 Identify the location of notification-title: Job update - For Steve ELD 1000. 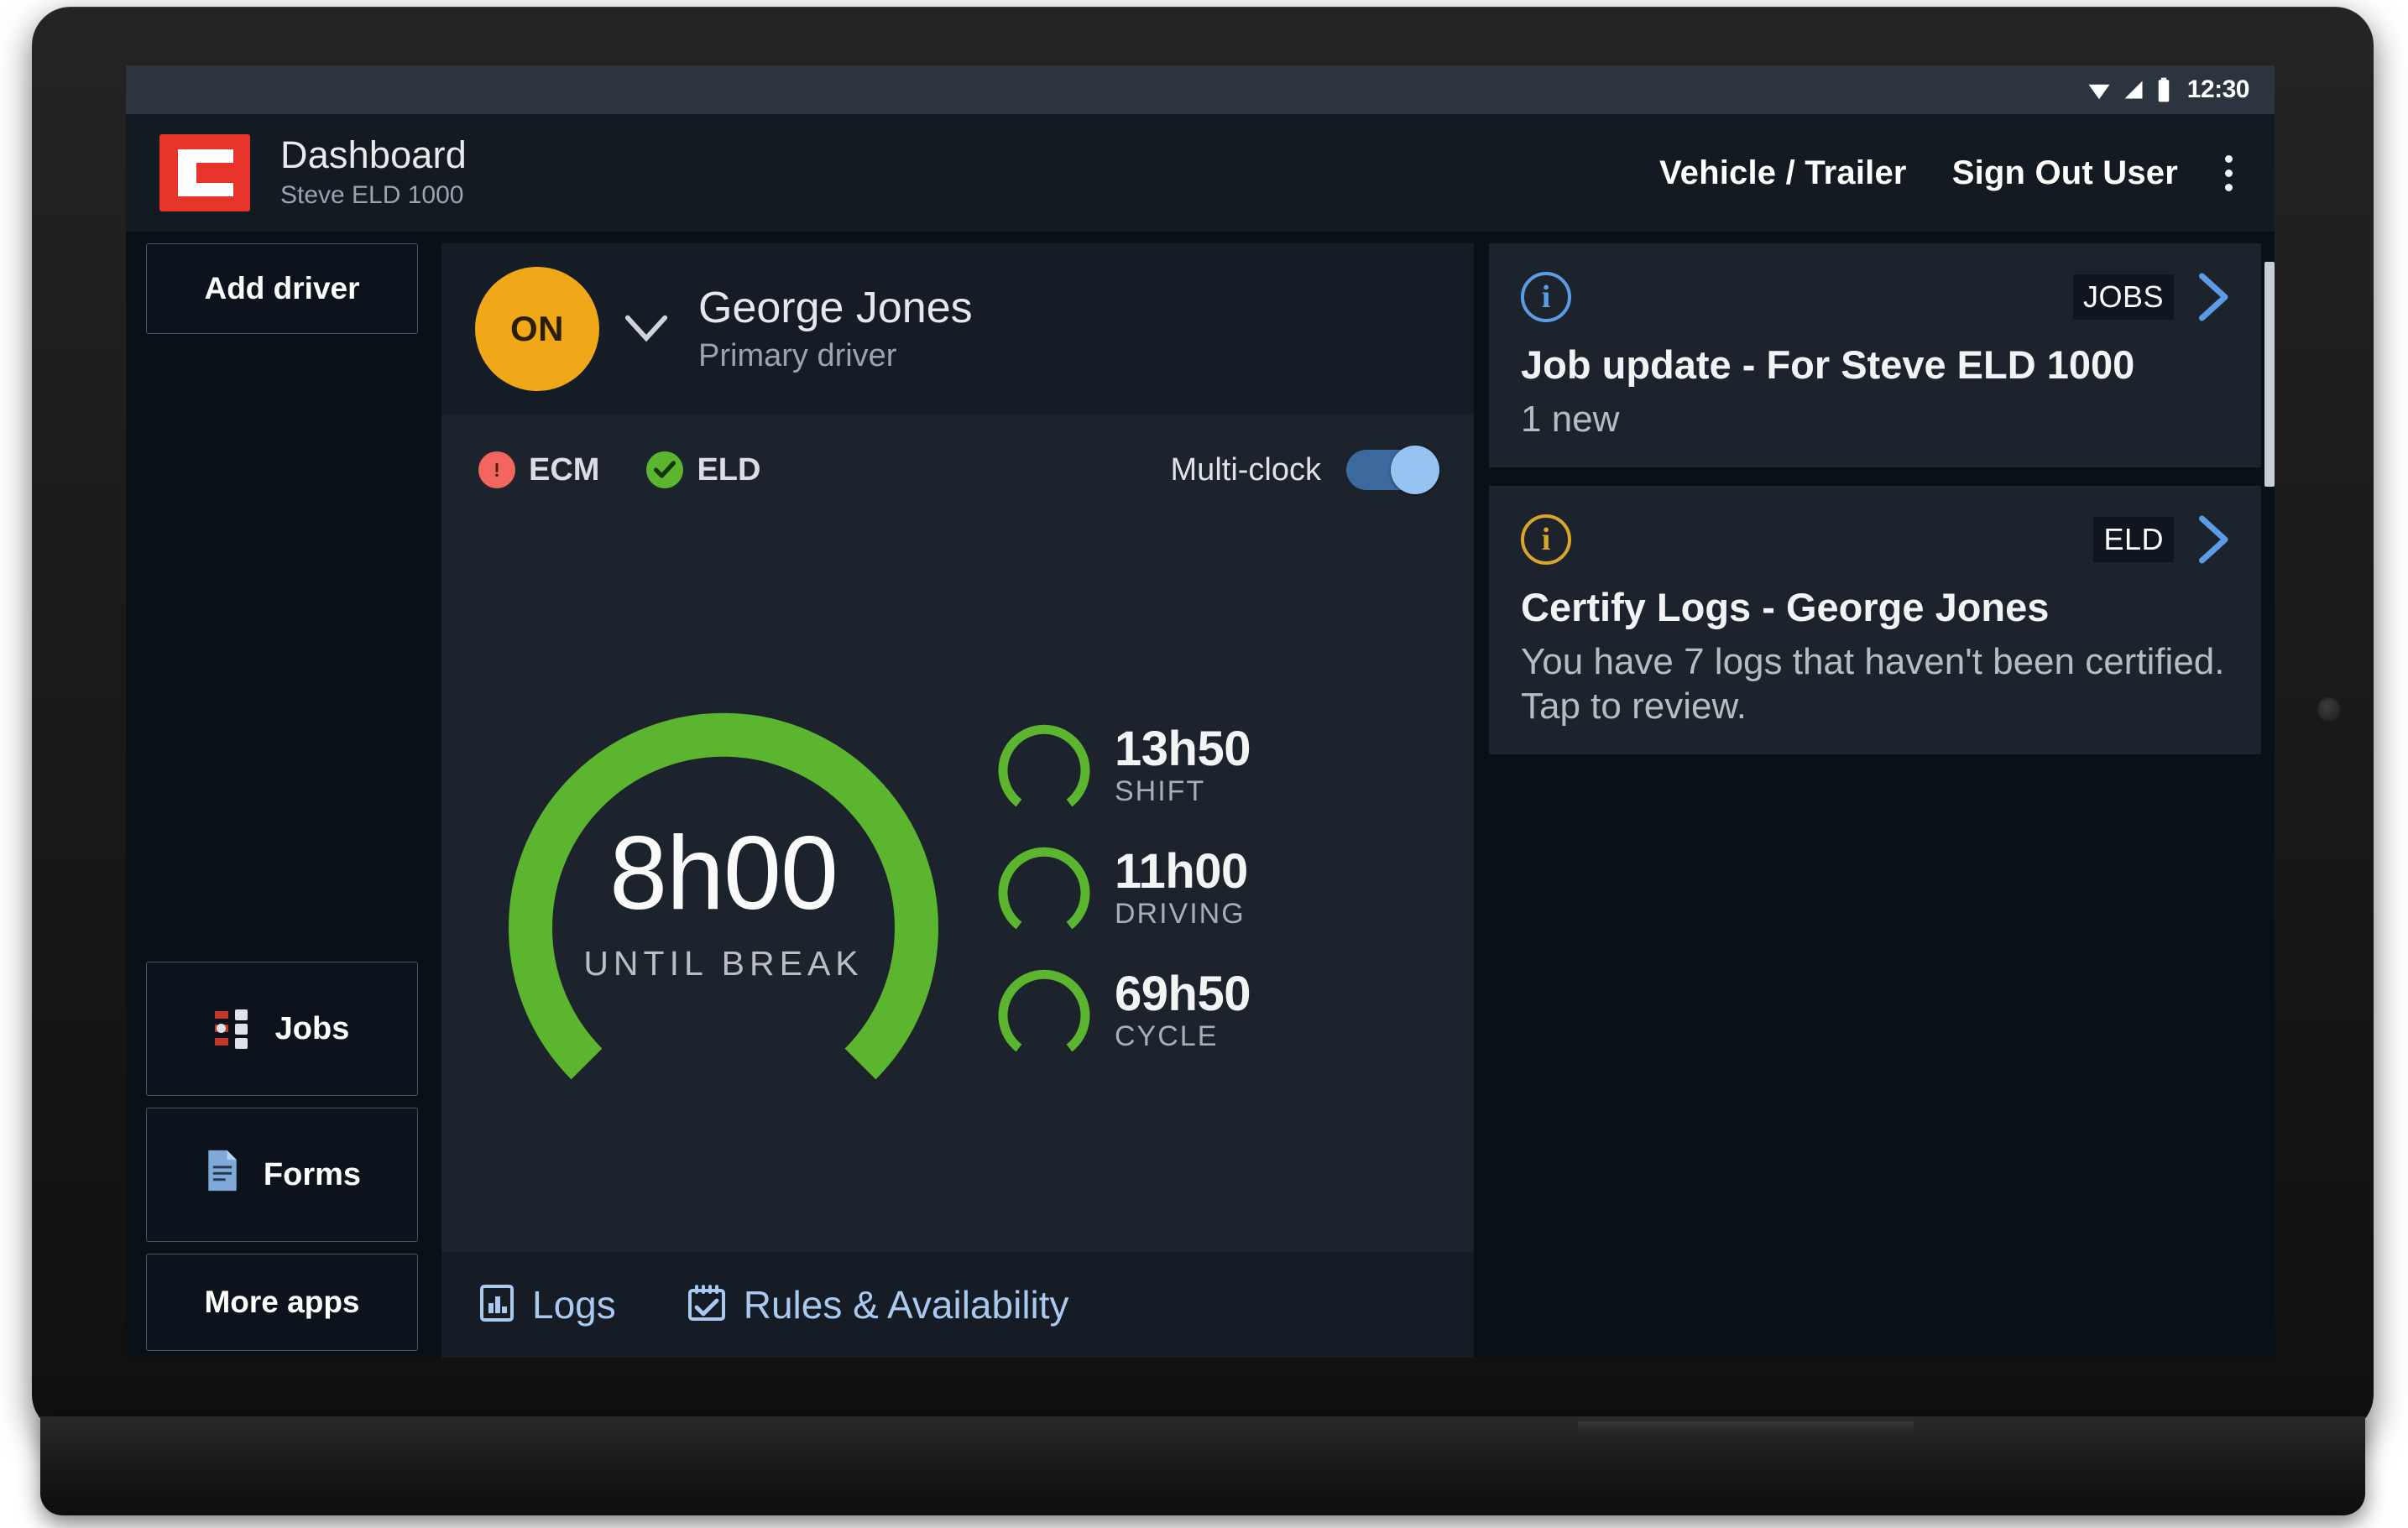
(1828, 364).